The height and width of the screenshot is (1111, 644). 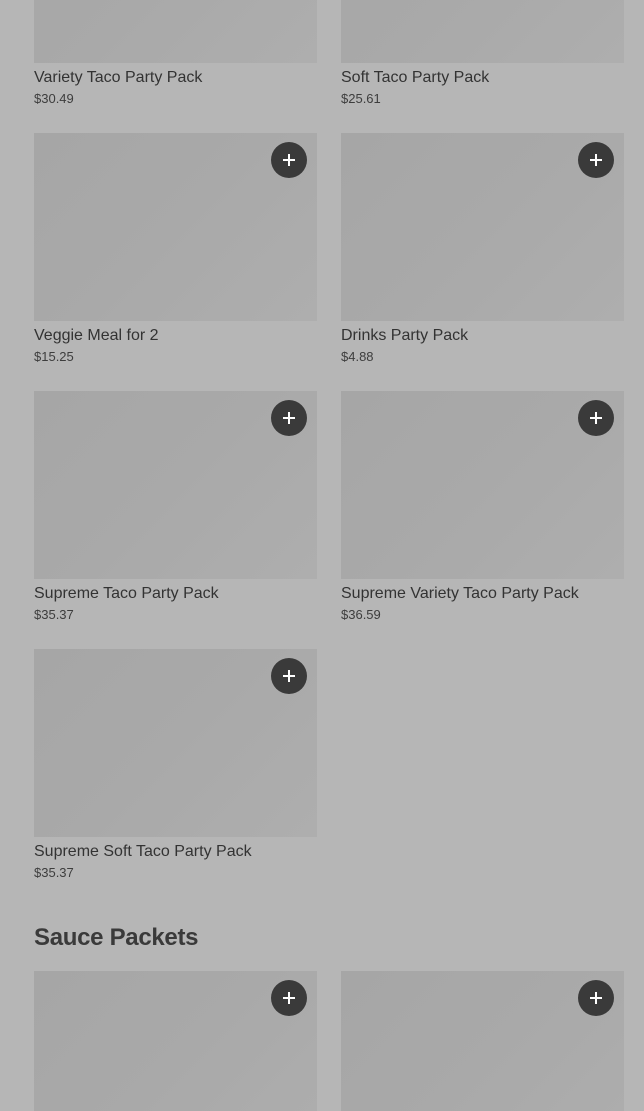 What do you see at coordinates (357, 356) in the screenshot?
I see `item-price: $4.88` at bounding box center [357, 356].